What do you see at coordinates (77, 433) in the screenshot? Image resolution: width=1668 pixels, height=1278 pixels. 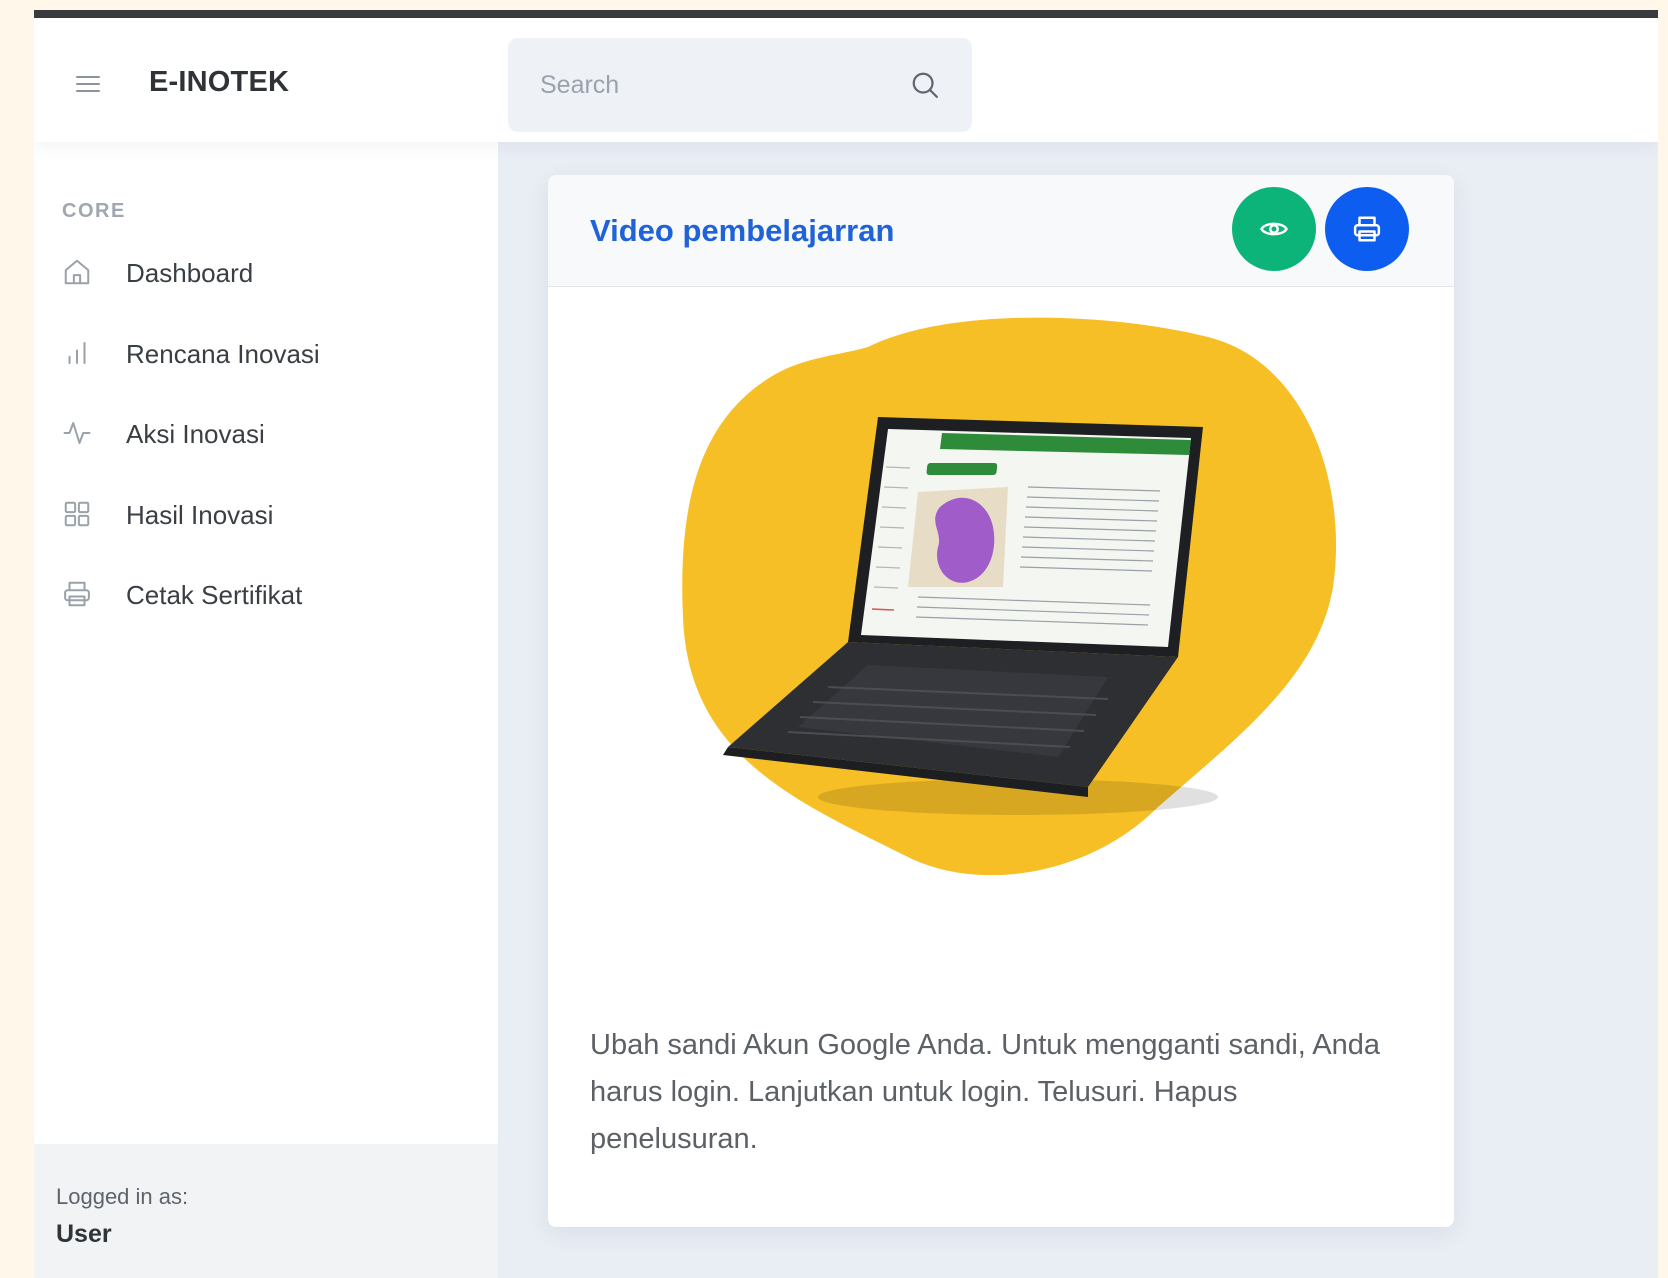 I see `activity-icon` at bounding box center [77, 433].